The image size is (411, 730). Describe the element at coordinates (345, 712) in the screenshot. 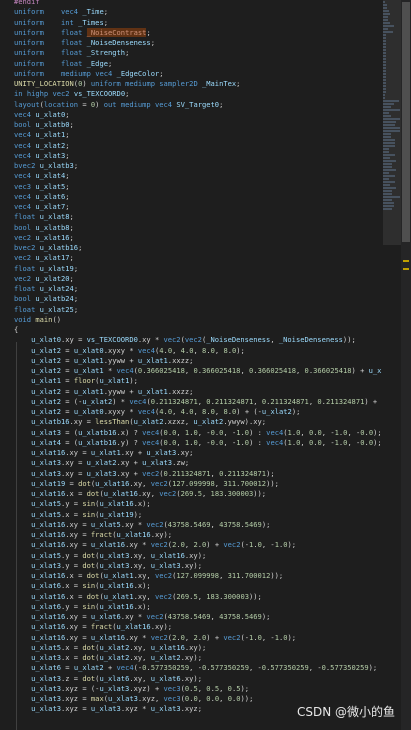

I see `csdn-watermark: CSDN @微小的鱼` at that location.